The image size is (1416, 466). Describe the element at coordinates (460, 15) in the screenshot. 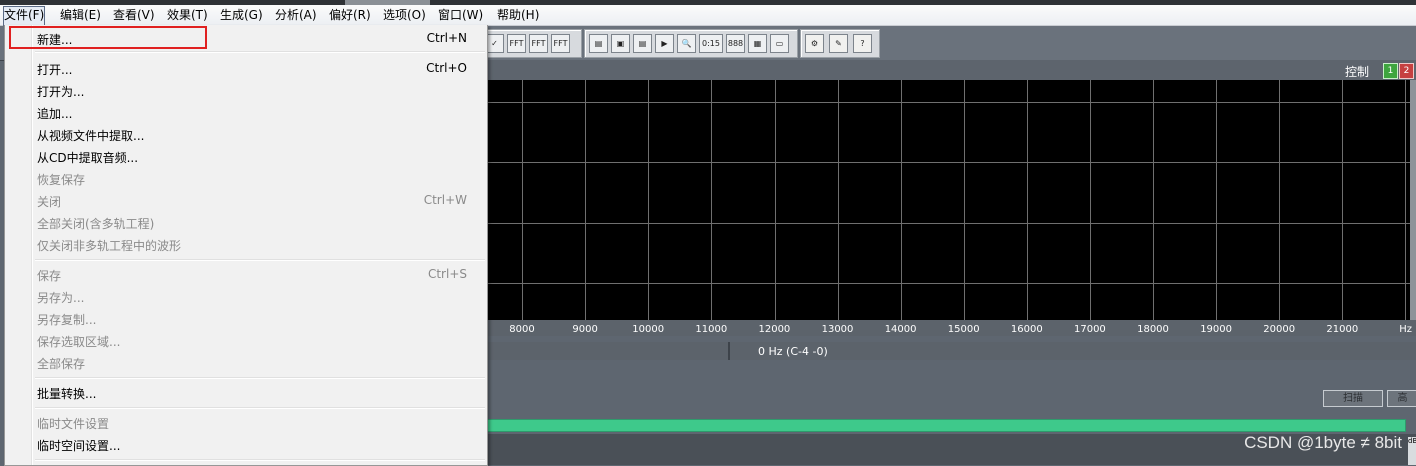

I see `menu-window: 窗口(W)` at that location.